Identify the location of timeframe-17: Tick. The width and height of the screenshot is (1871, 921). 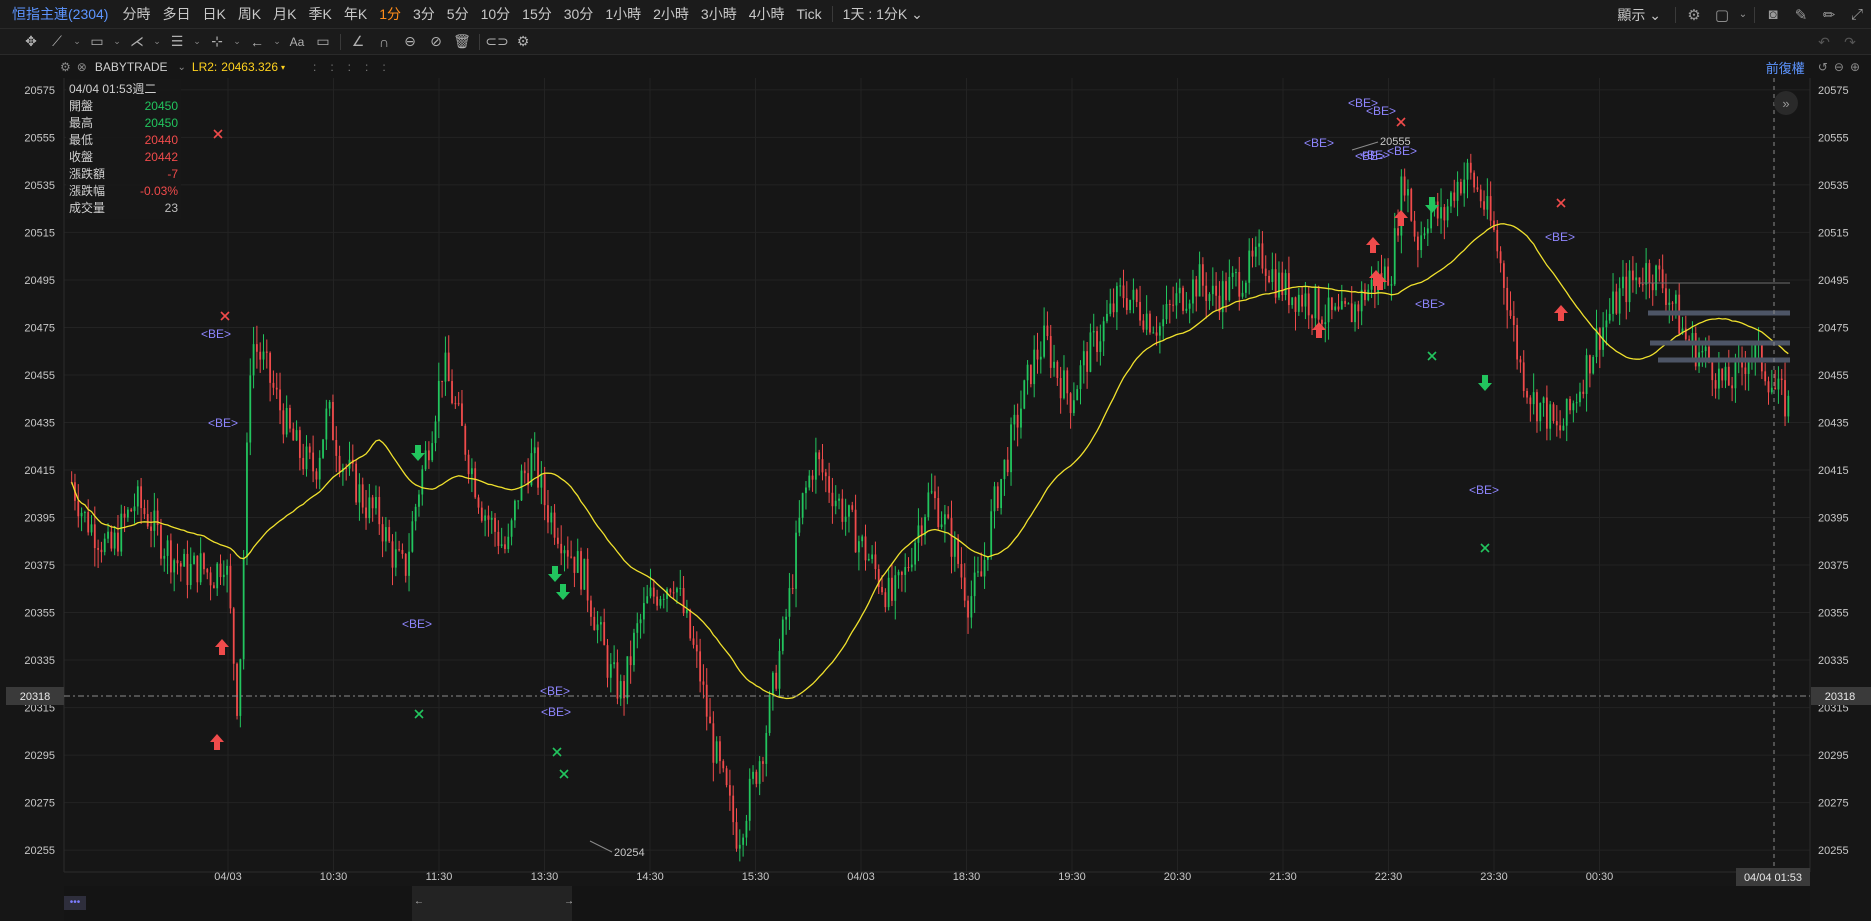
(809, 14).